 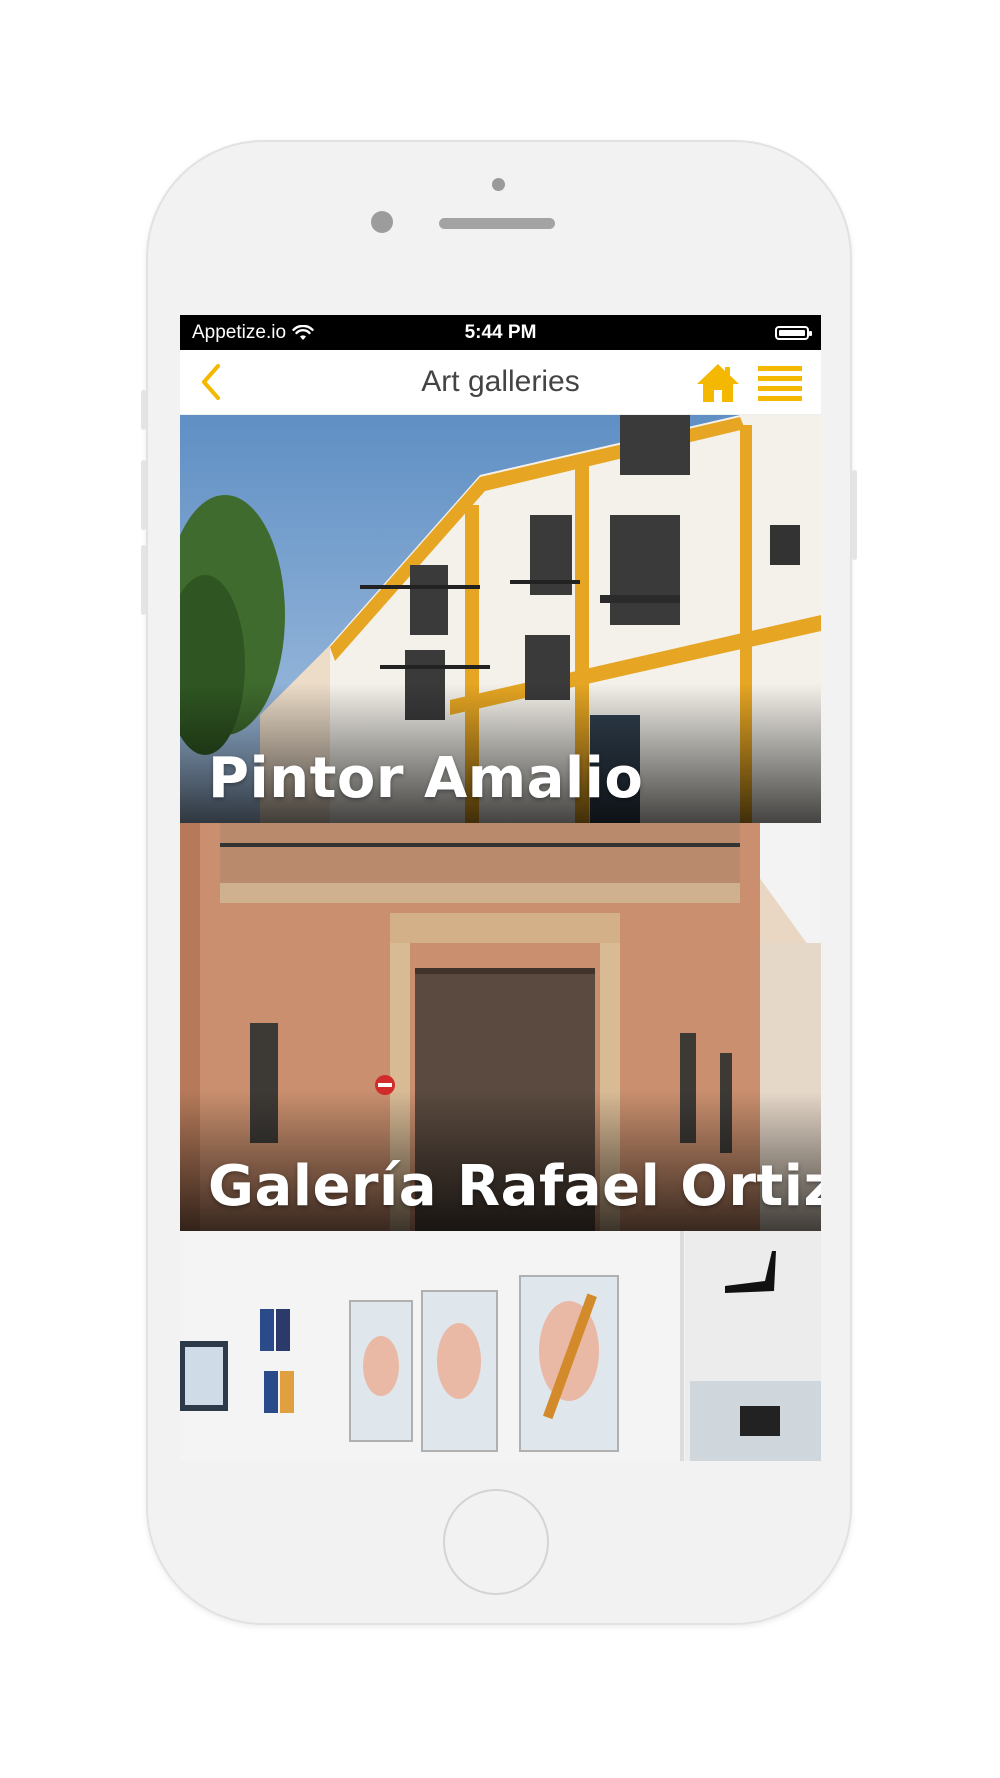 What do you see at coordinates (780, 383) in the screenshot?
I see `menu-icon` at bounding box center [780, 383].